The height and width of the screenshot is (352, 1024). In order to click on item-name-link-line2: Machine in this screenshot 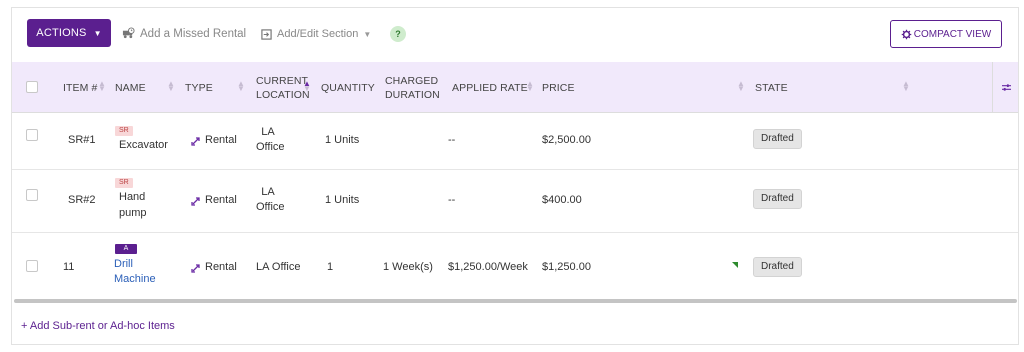, I will do `click(135, 279)`.